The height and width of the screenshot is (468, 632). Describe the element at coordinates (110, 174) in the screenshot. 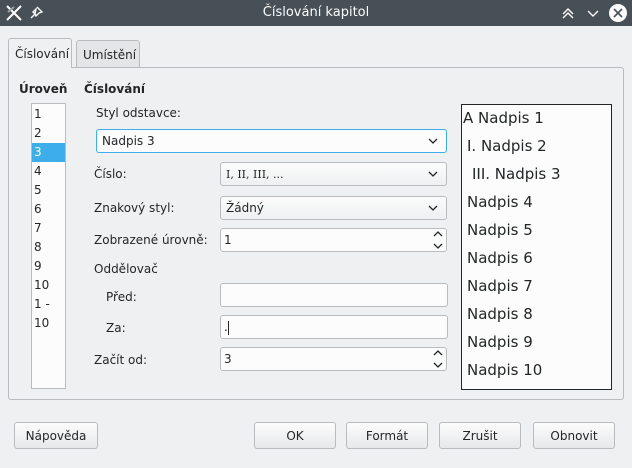

I see `number-label: Číslo:` at that location.